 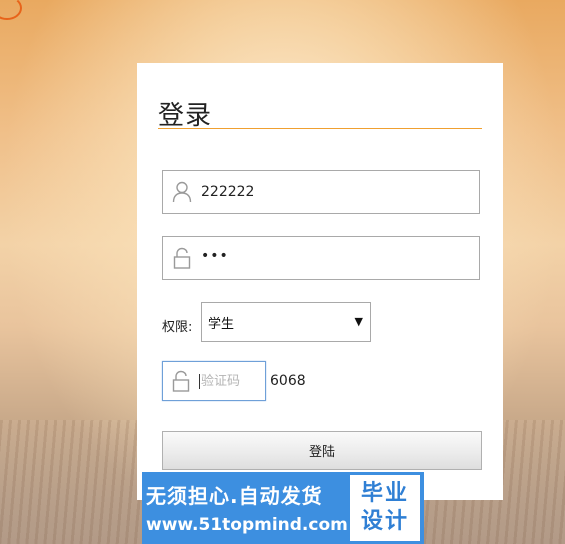 I want to click on captcha-input: 验证码, so click(x=214, y=381).